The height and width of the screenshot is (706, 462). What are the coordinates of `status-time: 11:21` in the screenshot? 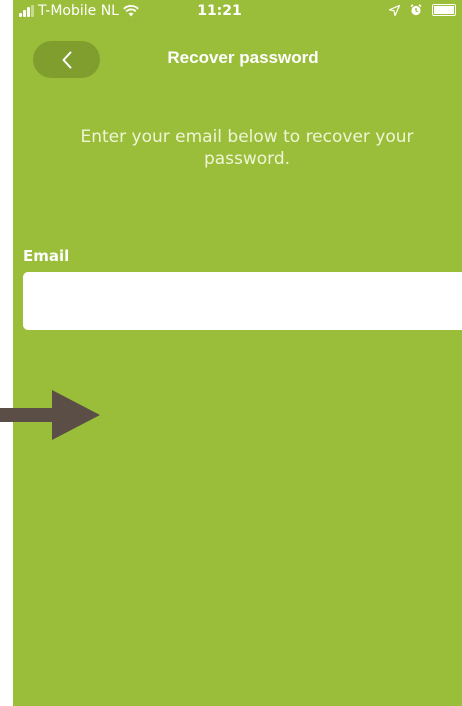 It's located at (219, 11).